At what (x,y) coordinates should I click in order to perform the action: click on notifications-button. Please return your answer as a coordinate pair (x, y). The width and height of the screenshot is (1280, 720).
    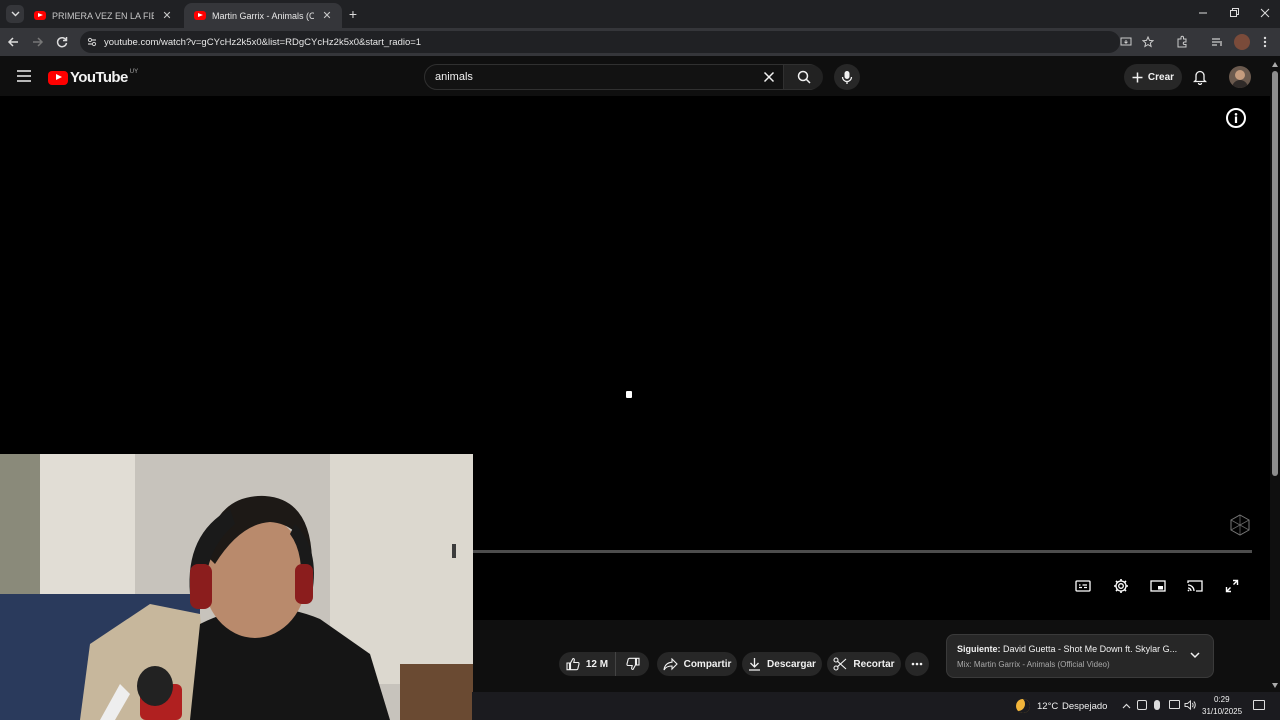
    Looking at the image, I should click on (1200, 77).